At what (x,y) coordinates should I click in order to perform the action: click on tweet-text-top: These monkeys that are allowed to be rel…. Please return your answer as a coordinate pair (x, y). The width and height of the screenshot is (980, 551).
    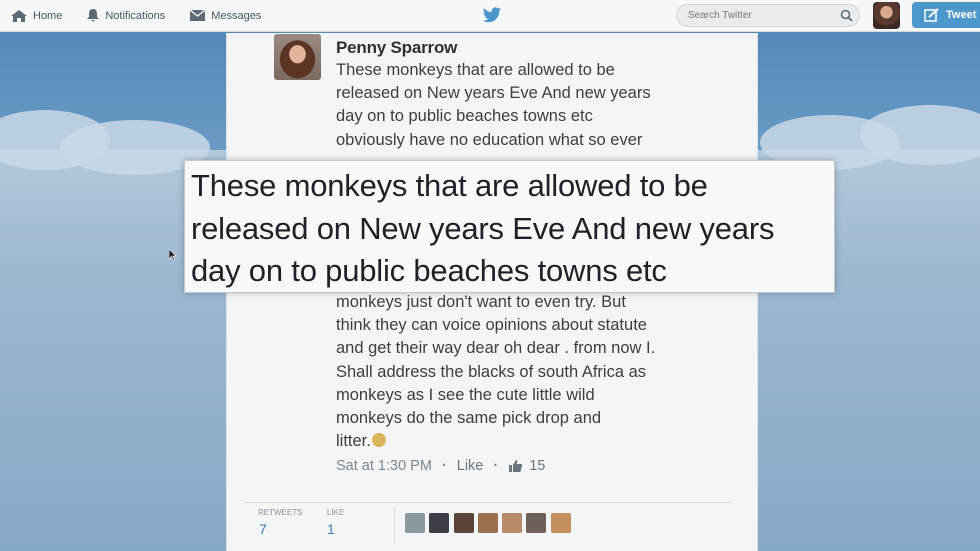
    Looking at the image, I should click on (516, 105).